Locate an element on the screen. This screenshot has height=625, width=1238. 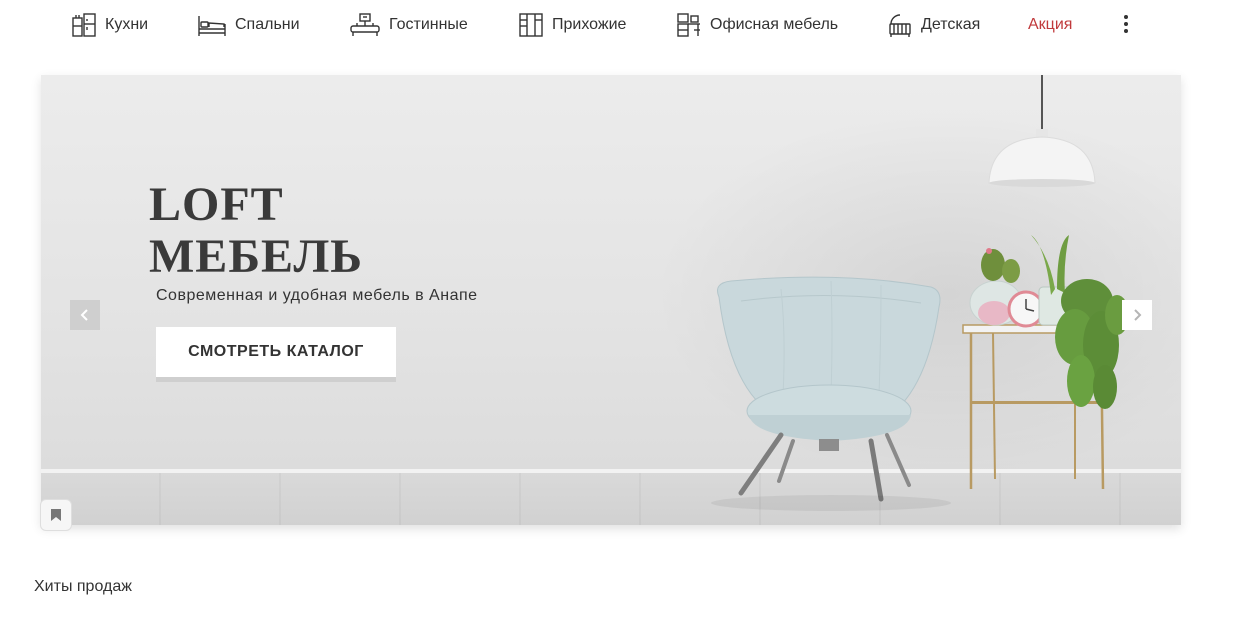
office-furniture-icon is located at coordinates (689, 25).